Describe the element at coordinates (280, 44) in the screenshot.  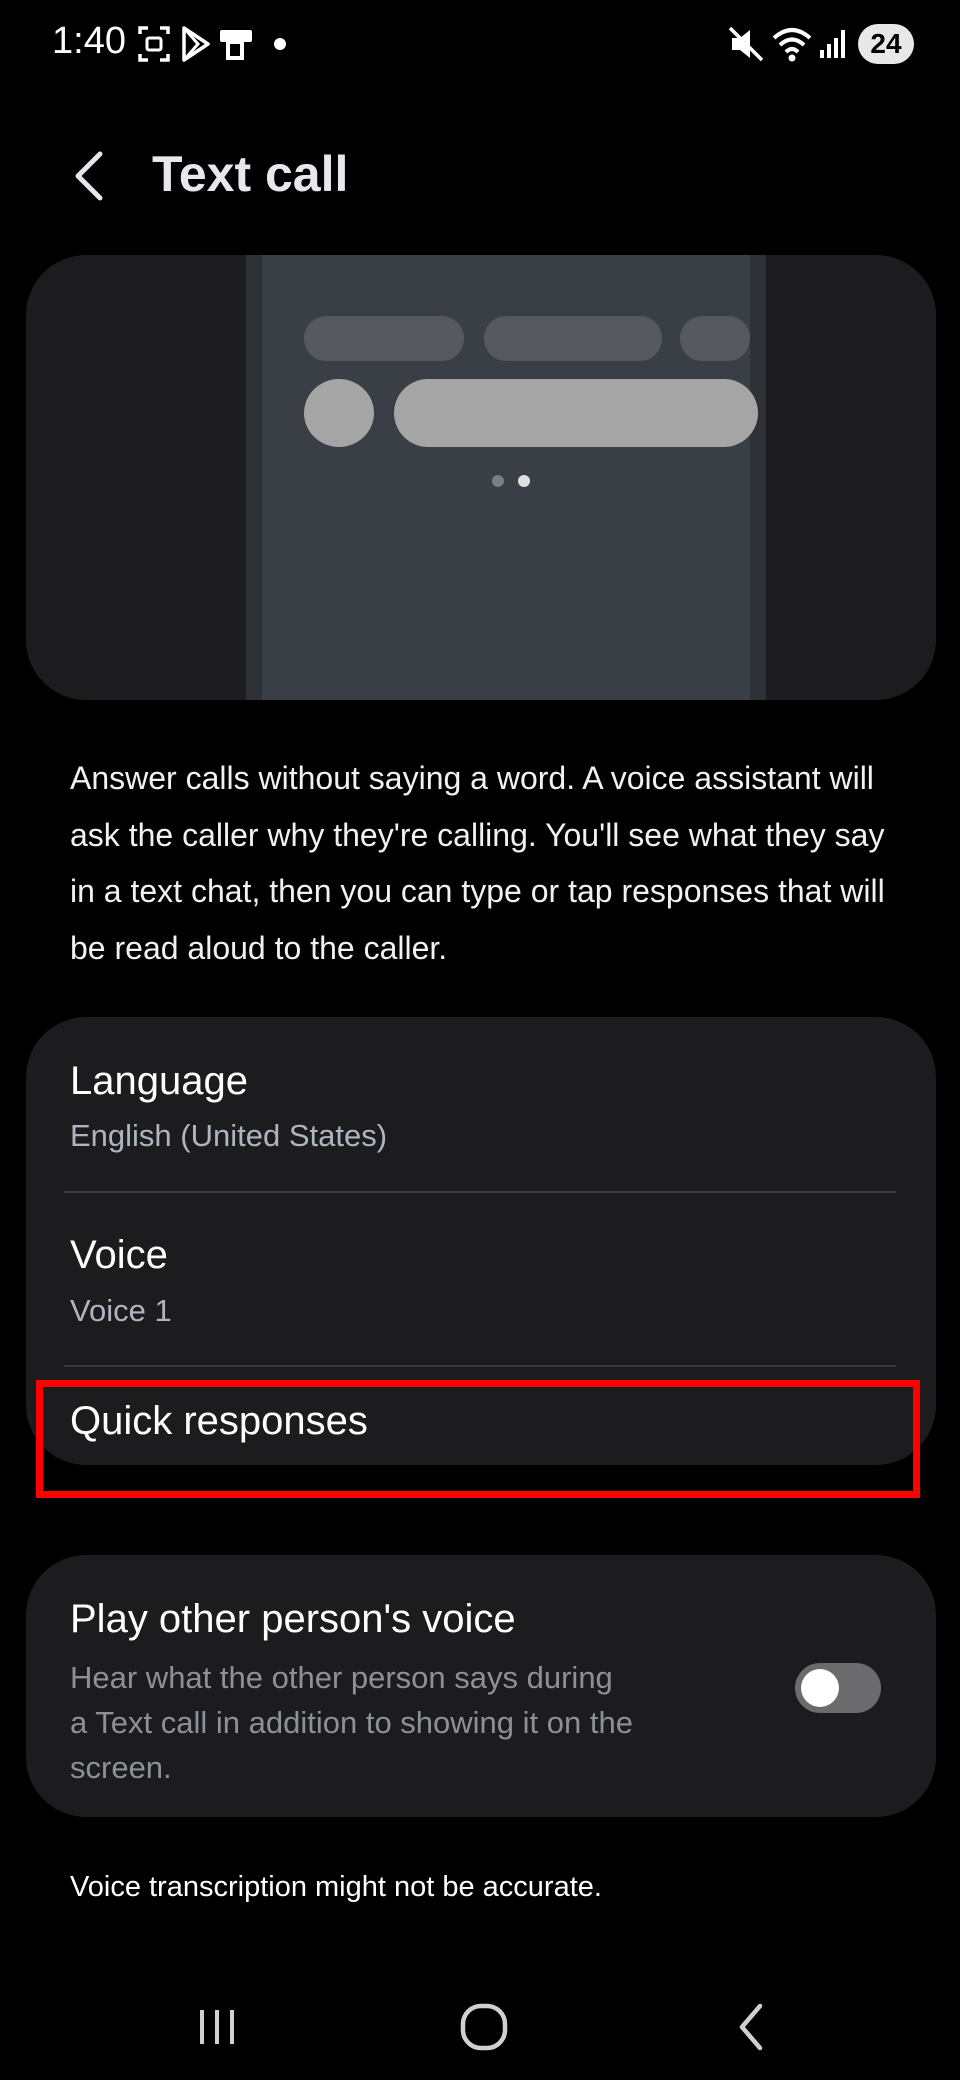
I see `dot-icon` at that location.